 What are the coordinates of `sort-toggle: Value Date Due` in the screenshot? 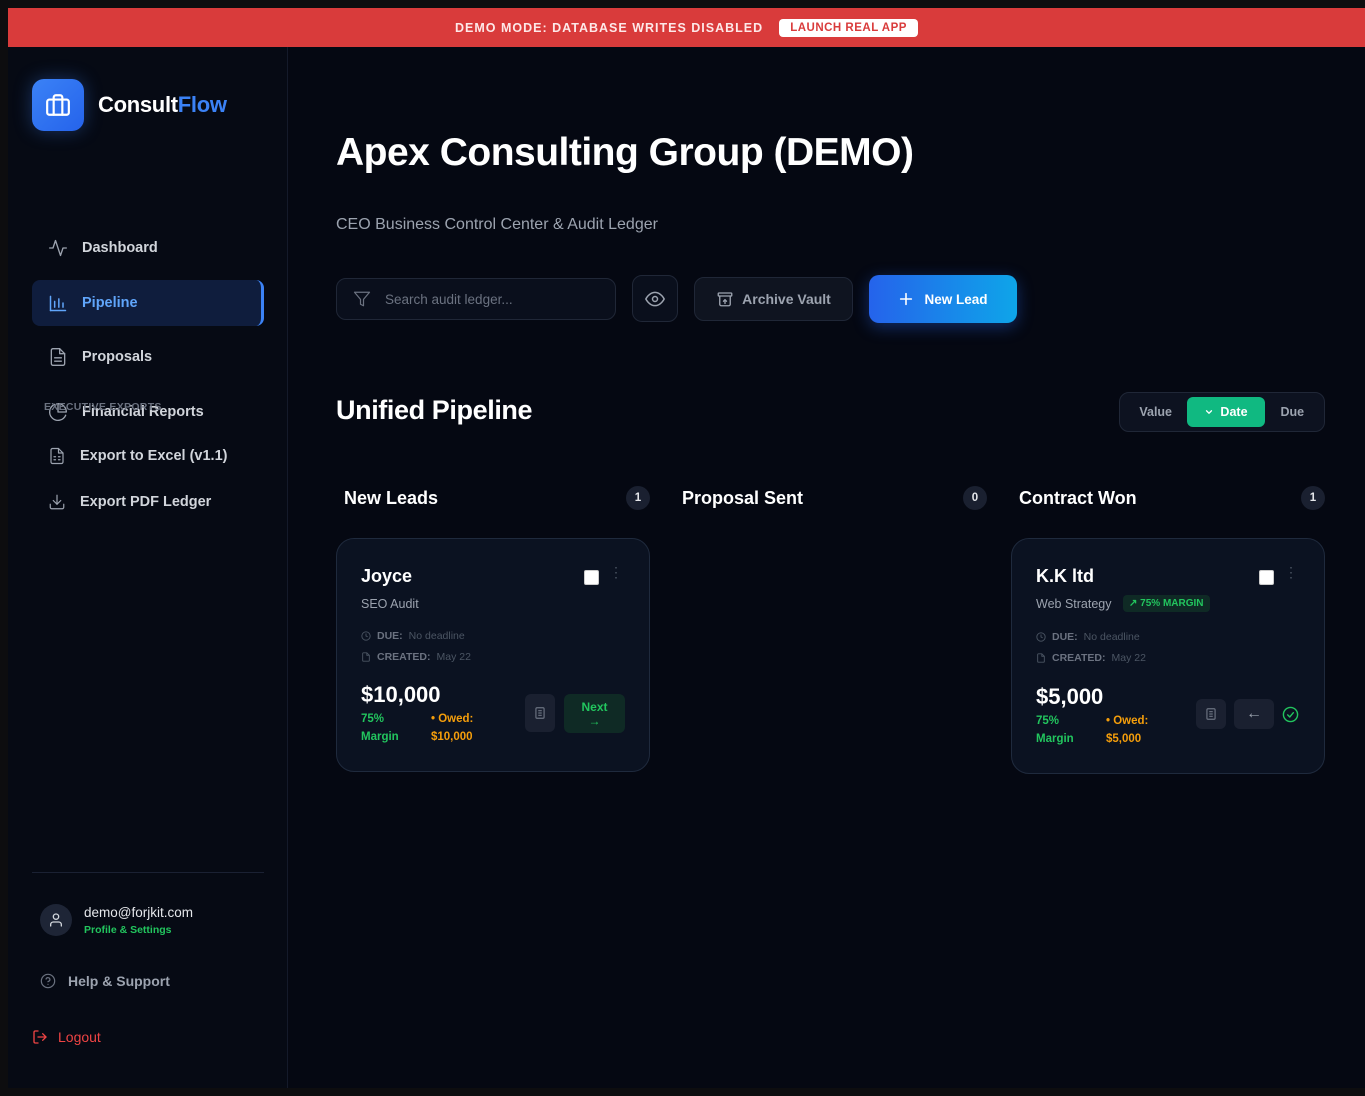 It's located at (1222, 412).